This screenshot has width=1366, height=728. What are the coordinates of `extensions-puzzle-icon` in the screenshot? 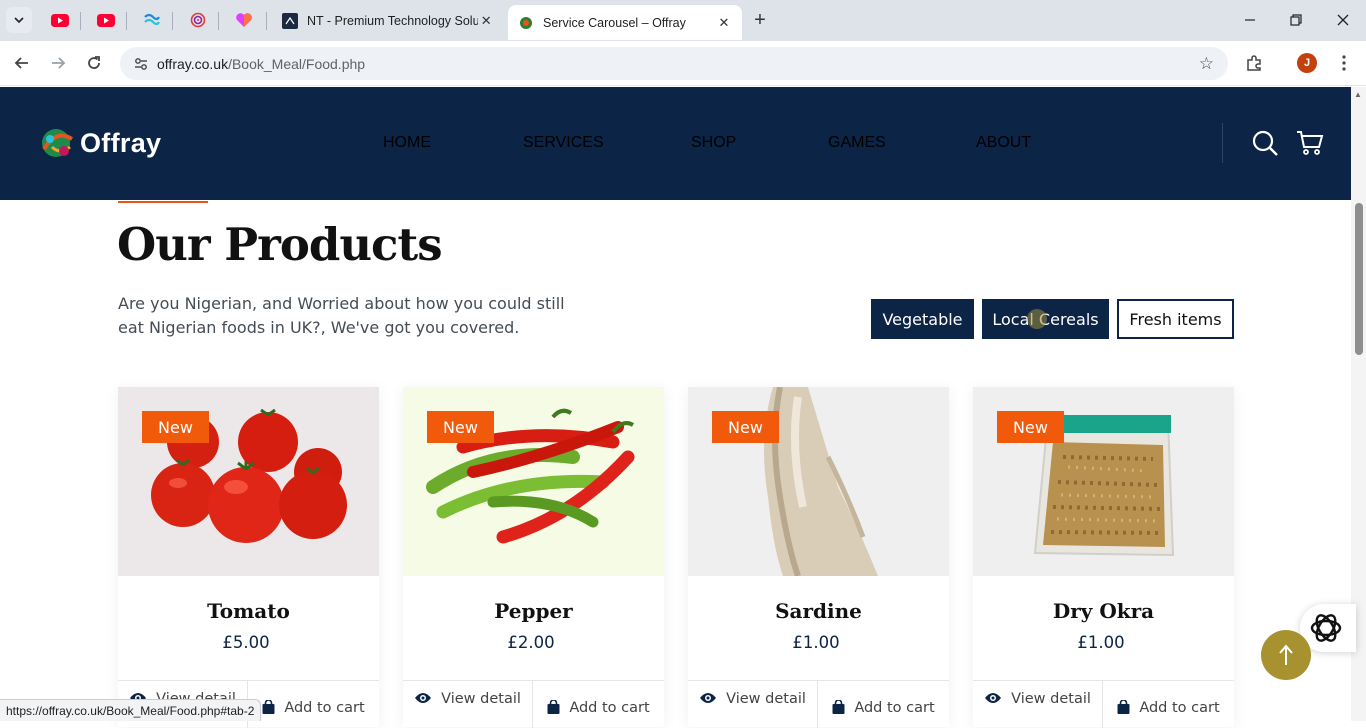 It's located at (1254, 63).